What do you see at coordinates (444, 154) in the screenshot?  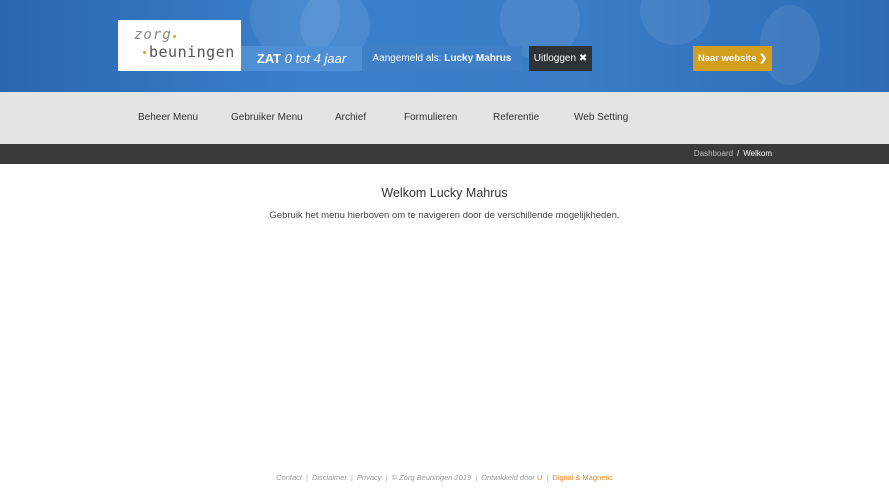 I see `breadcrumb-bar: Dashboard / Welkom` at bounding box center [444, 154].